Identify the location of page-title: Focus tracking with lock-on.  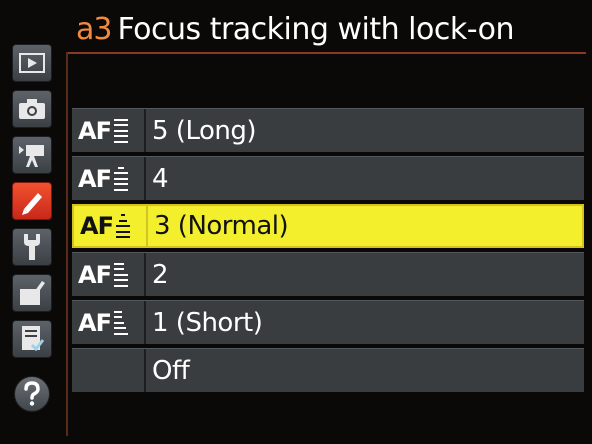
(315, 29).